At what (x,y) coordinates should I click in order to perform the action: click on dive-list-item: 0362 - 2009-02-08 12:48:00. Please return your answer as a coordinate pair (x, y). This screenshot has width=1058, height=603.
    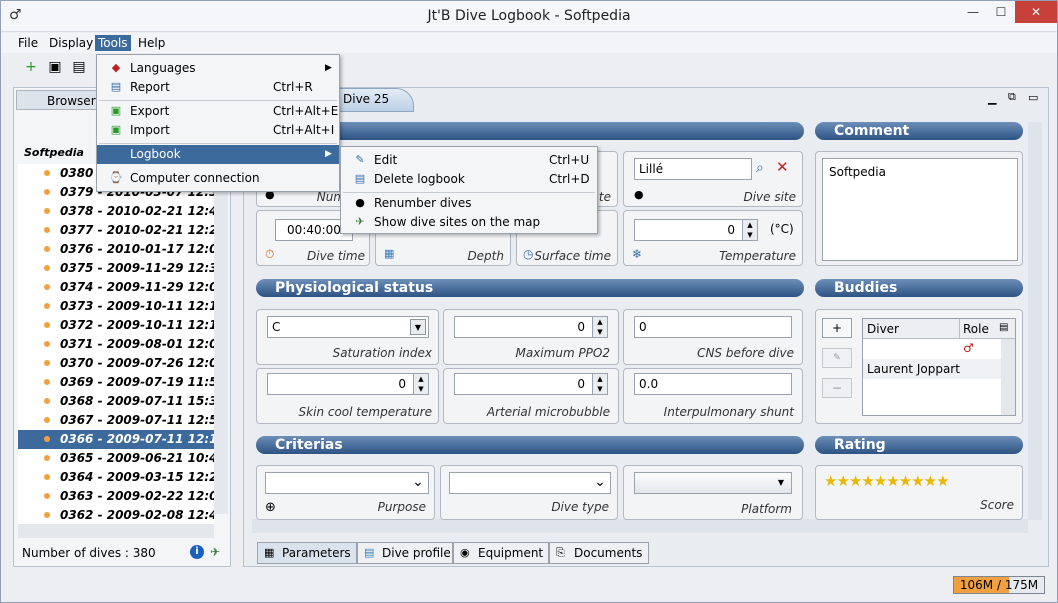
    Looking at the image, I should click on (116, 515).